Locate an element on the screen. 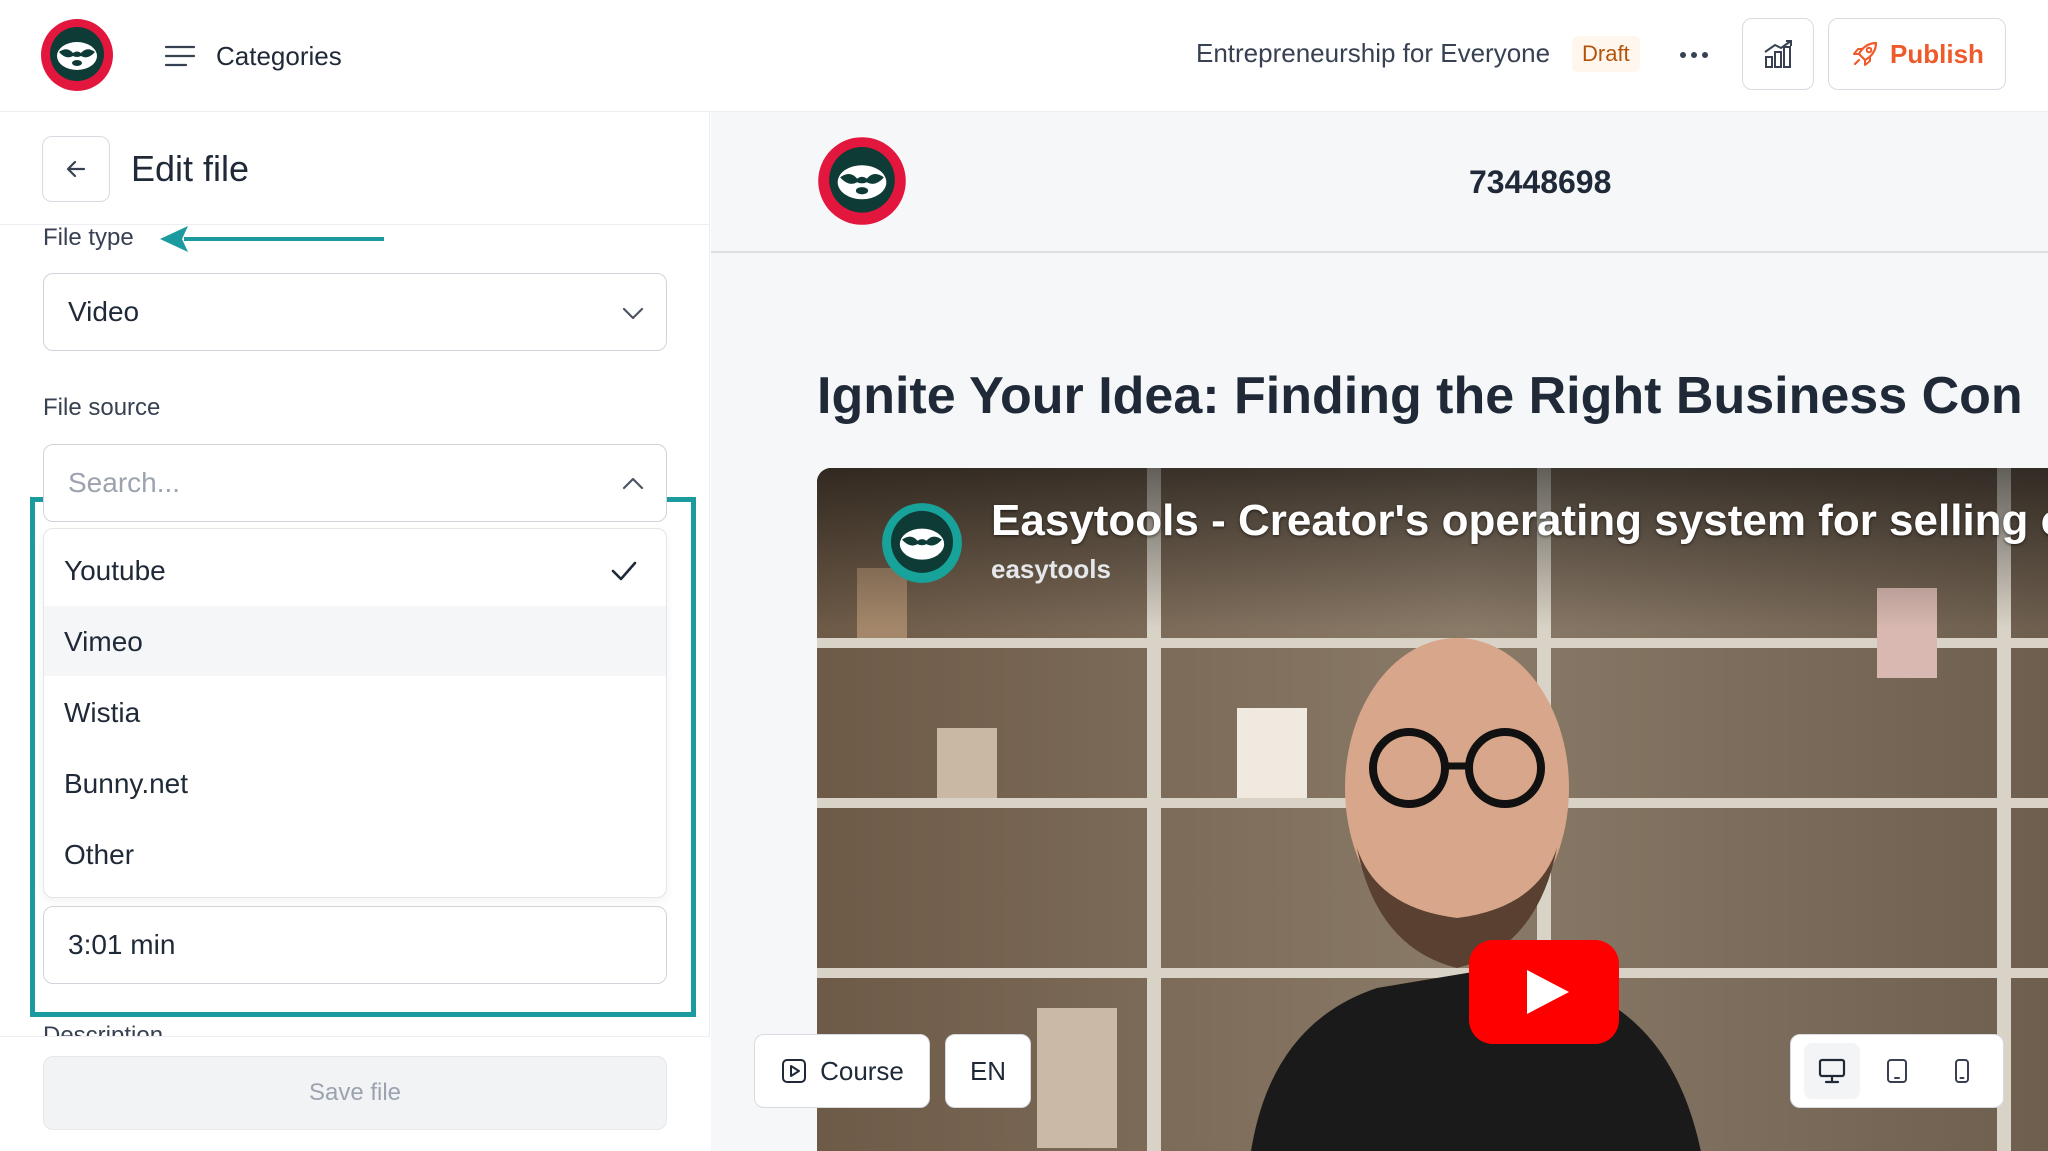 The height and width of the screenshot is (1151, 2048). language-button: EN is located at coordinates (988, 1071).